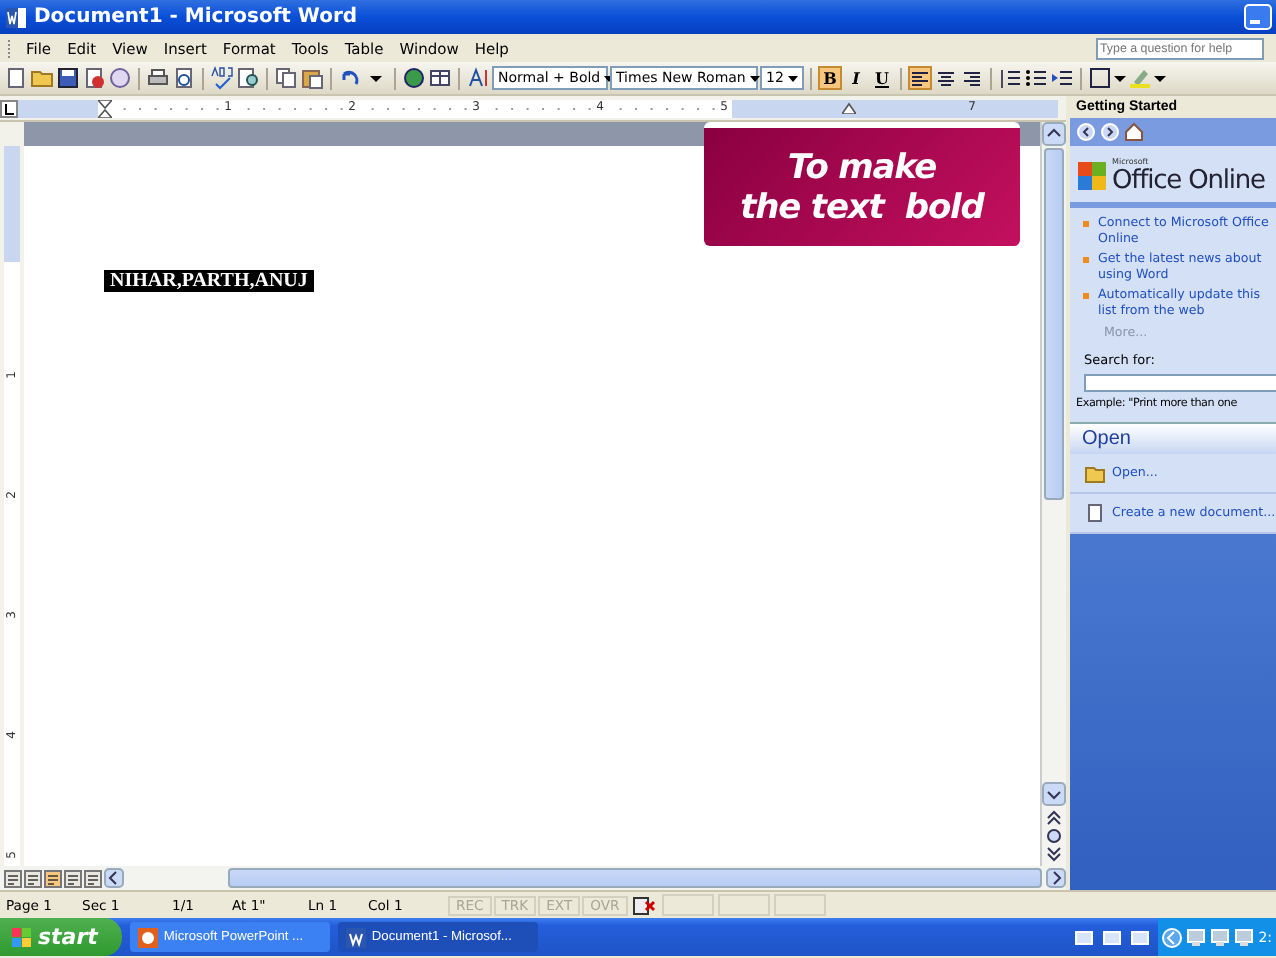 Image resolution: width=1276 pixels, height=958 pixels. I want to click on border-icon, so click(1100, 78).